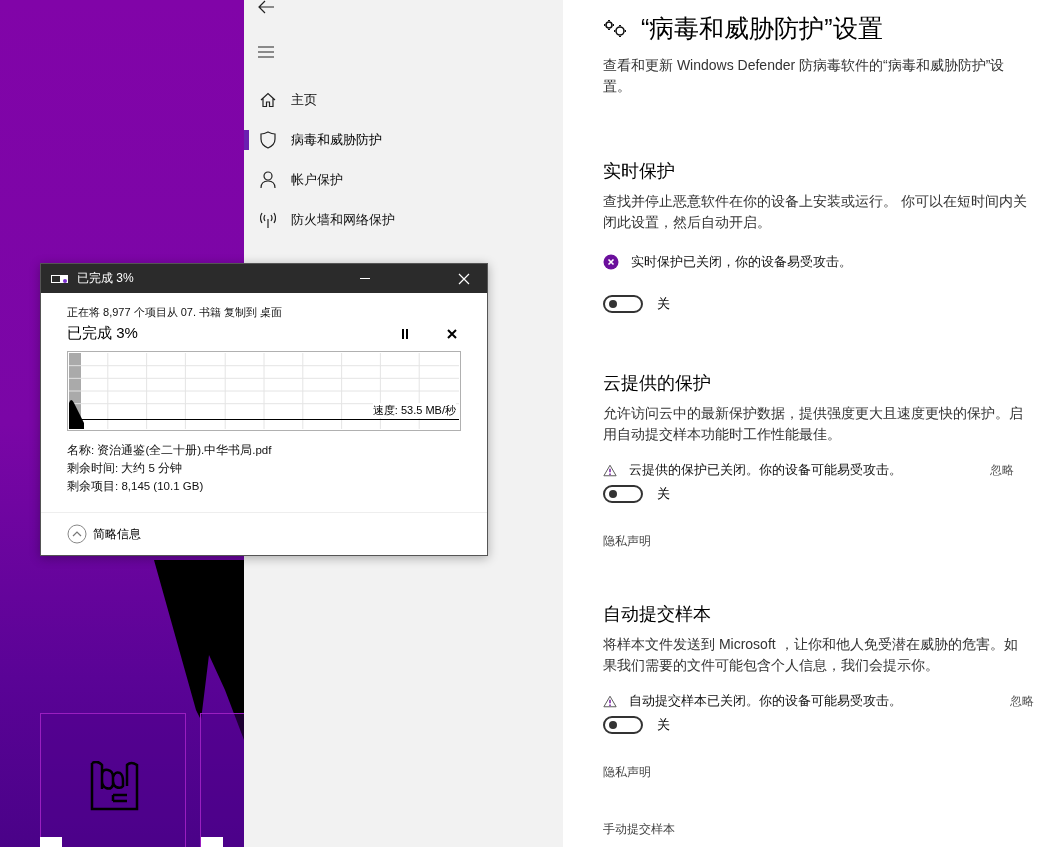 The height and width of the screenshot is (847, 1064). I want to click on pause-icon, so click(405, 333).